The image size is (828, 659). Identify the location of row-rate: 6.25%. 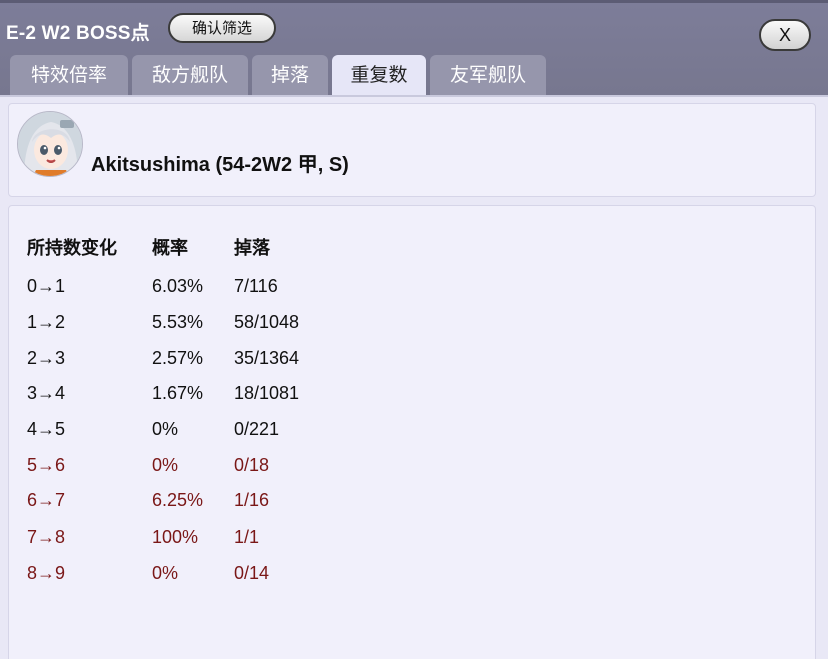
(178, 500).